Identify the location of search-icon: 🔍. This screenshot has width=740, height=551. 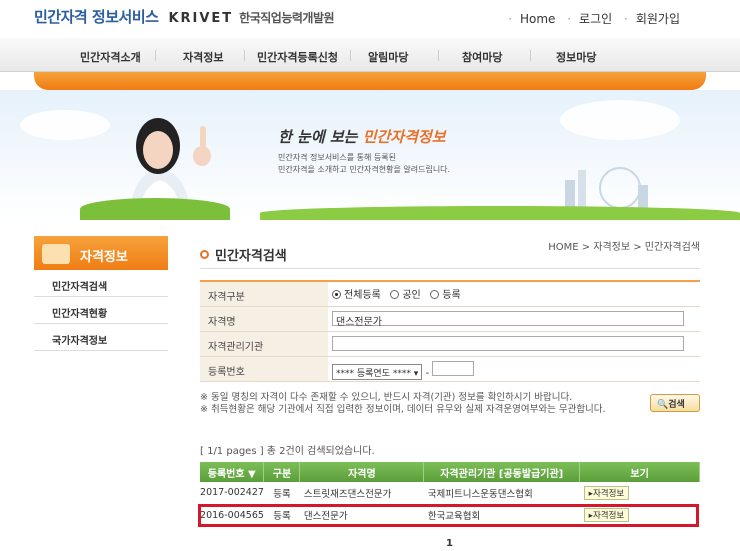
(663, 405).